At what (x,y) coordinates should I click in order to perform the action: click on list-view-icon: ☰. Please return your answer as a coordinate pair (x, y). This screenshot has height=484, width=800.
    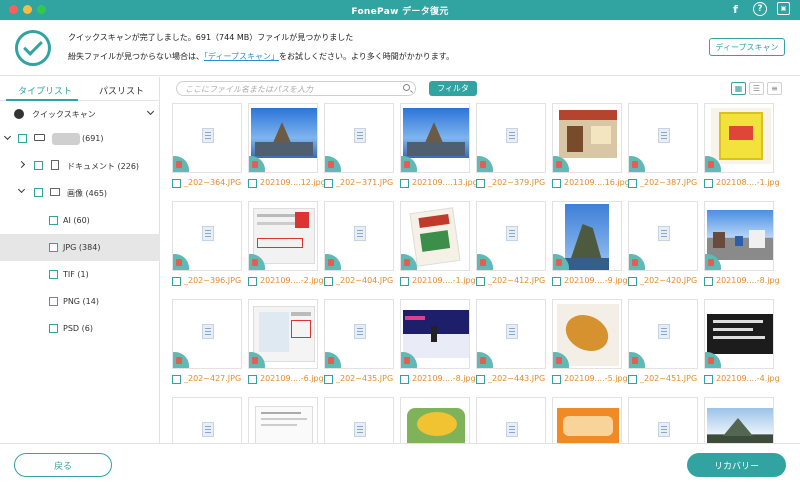
    Looking at the image, I should click on (756, 88).